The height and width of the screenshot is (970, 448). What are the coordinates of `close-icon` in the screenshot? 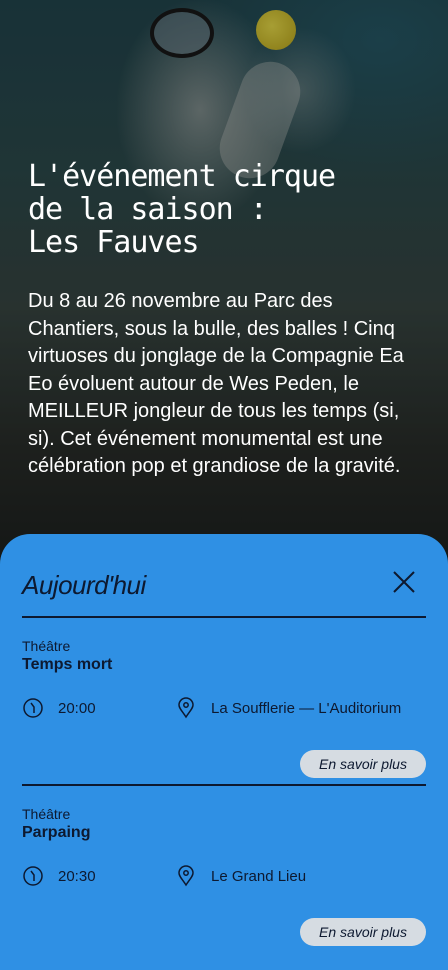 It's located at (404, 582).